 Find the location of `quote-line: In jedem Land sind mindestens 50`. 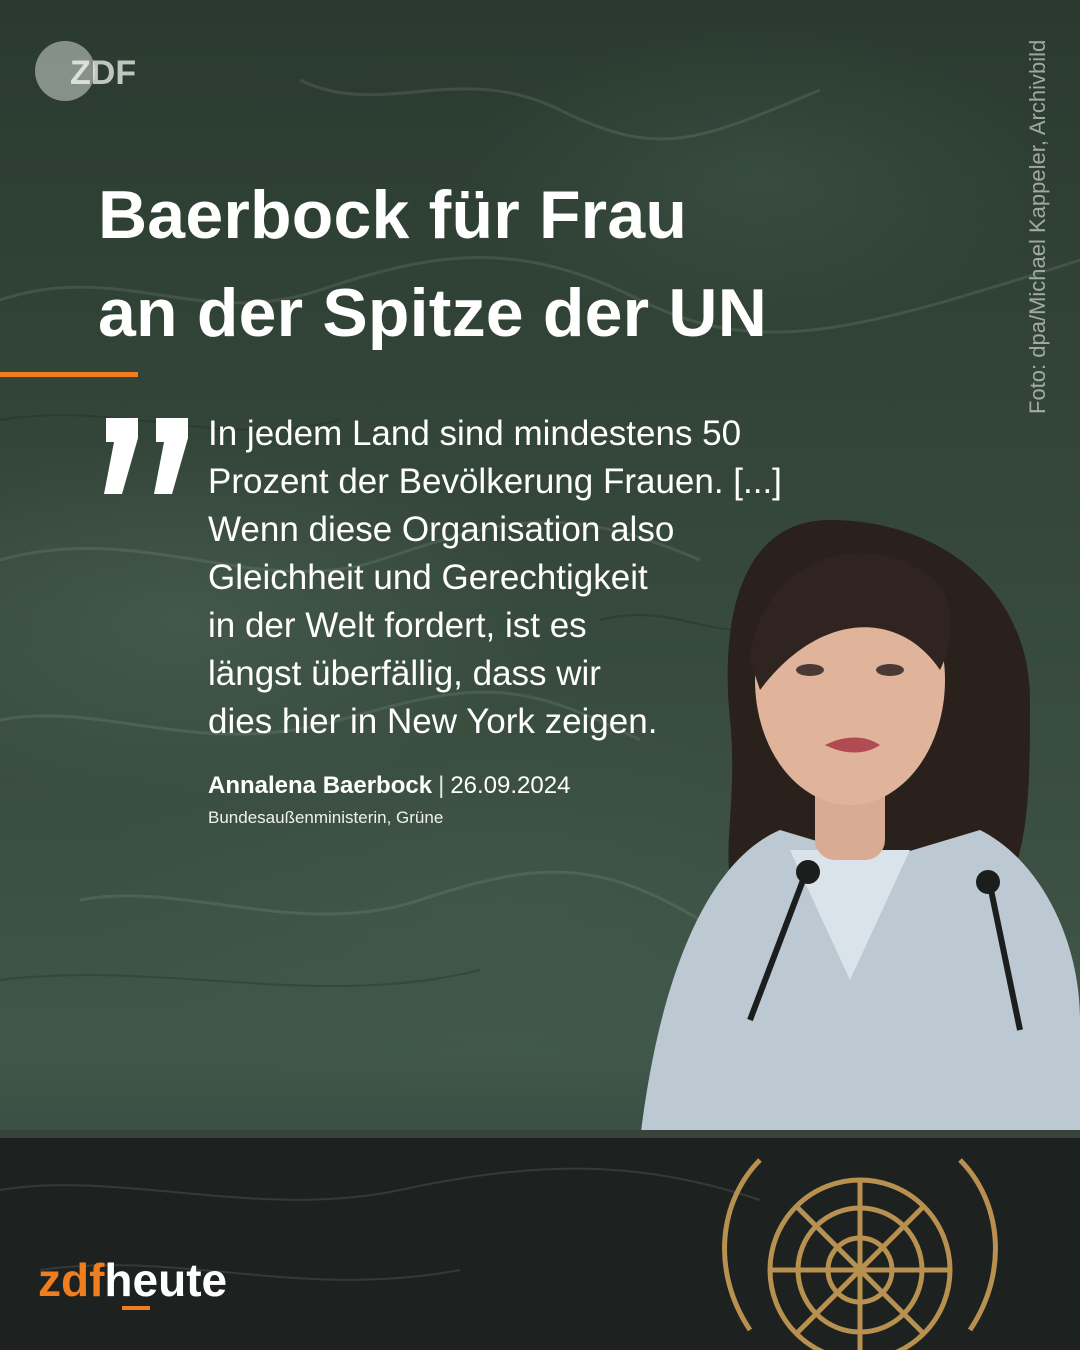

quote-line: In jedem Land sind mindestens 50 is located at coordinates (475, 433).